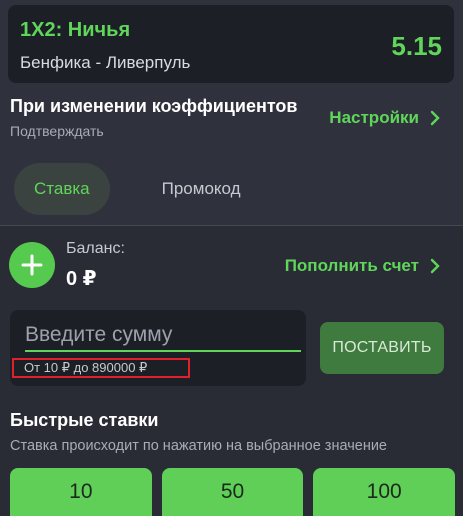 This screenshot has width=463, height=516. I want to click on plus-icon, so click(32, 265).